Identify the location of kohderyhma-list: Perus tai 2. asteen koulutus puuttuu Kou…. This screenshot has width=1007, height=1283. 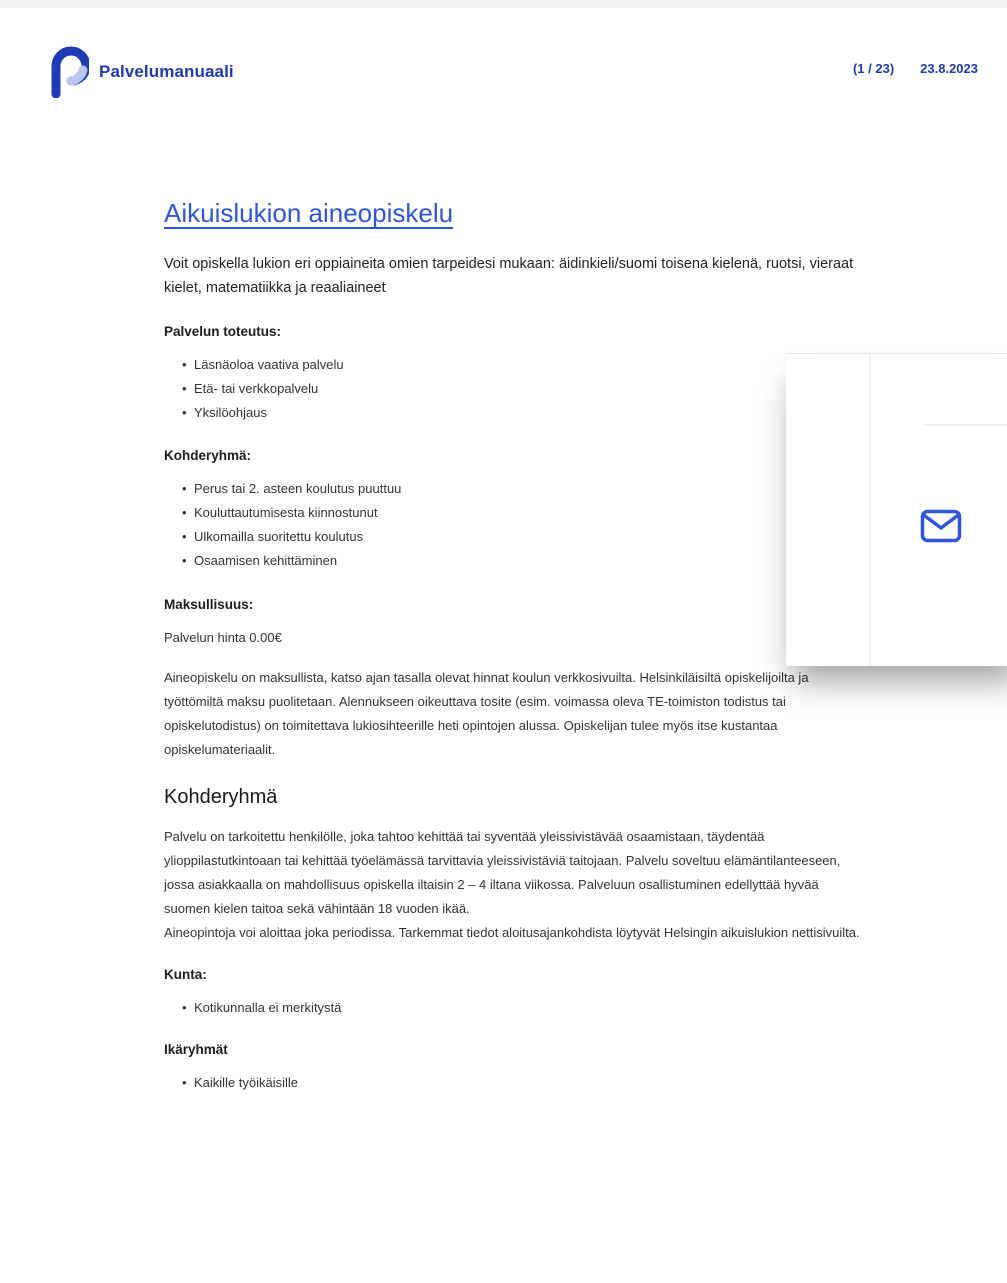
(514, 525).